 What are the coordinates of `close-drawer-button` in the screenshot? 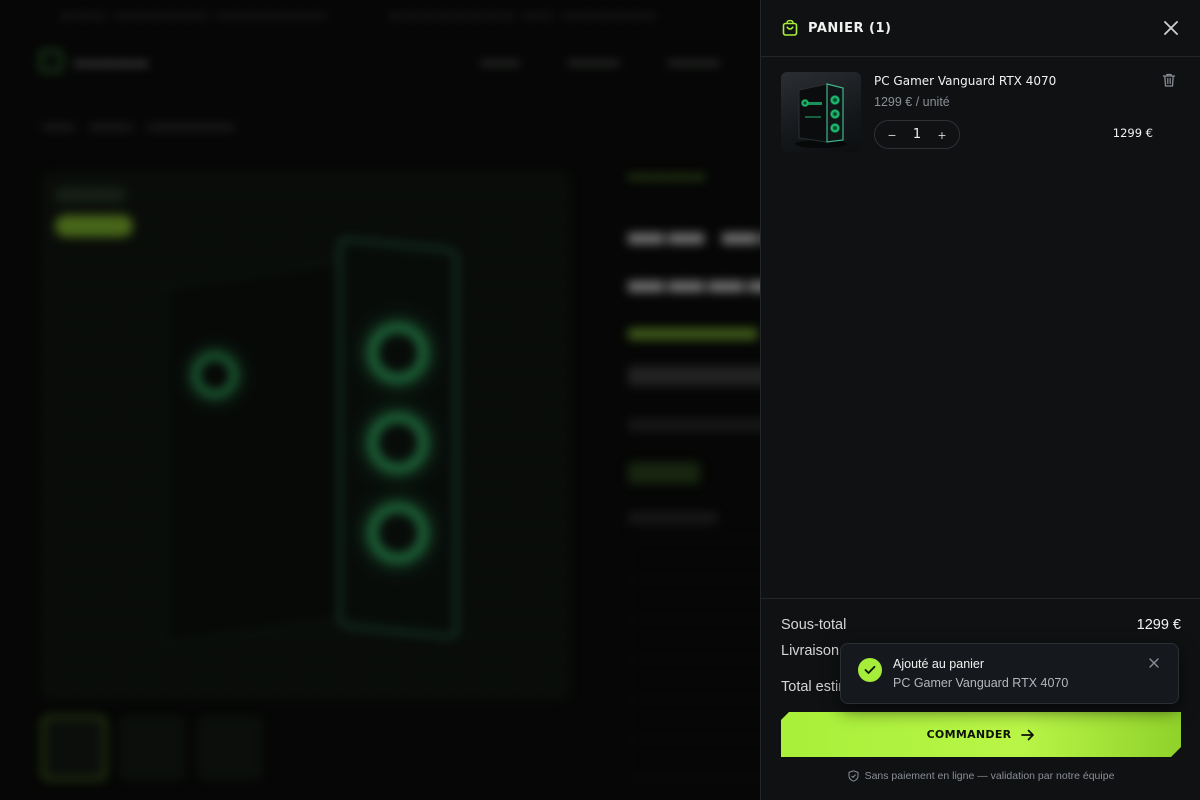 It's located at (1171, 28).